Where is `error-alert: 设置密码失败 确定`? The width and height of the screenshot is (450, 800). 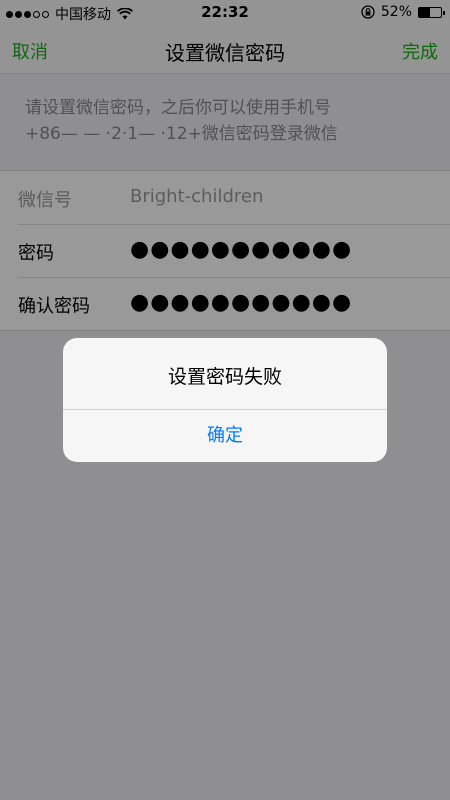 error-alert: 设置密码失败 确定 is located at coordinates (225, 400).